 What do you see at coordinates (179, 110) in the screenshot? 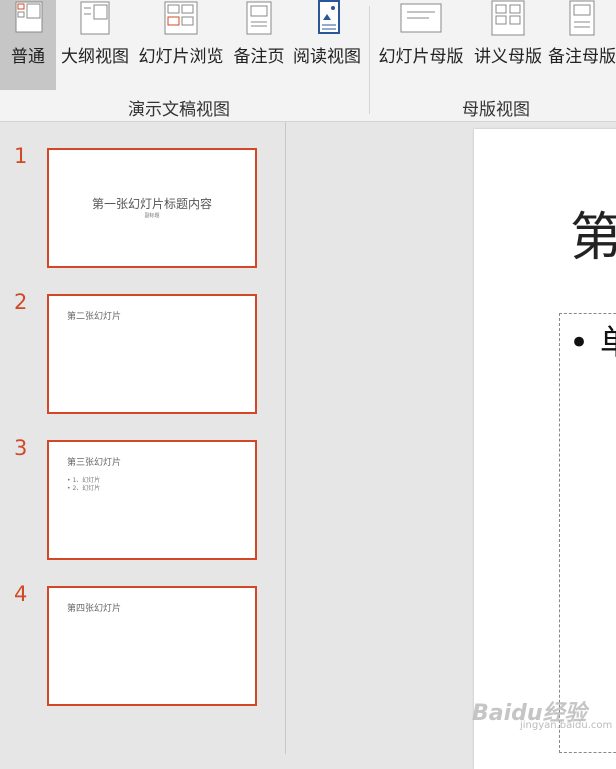
I see `presentation-views-group-label: 演示文稿视图` at bounding box center [179, 110].